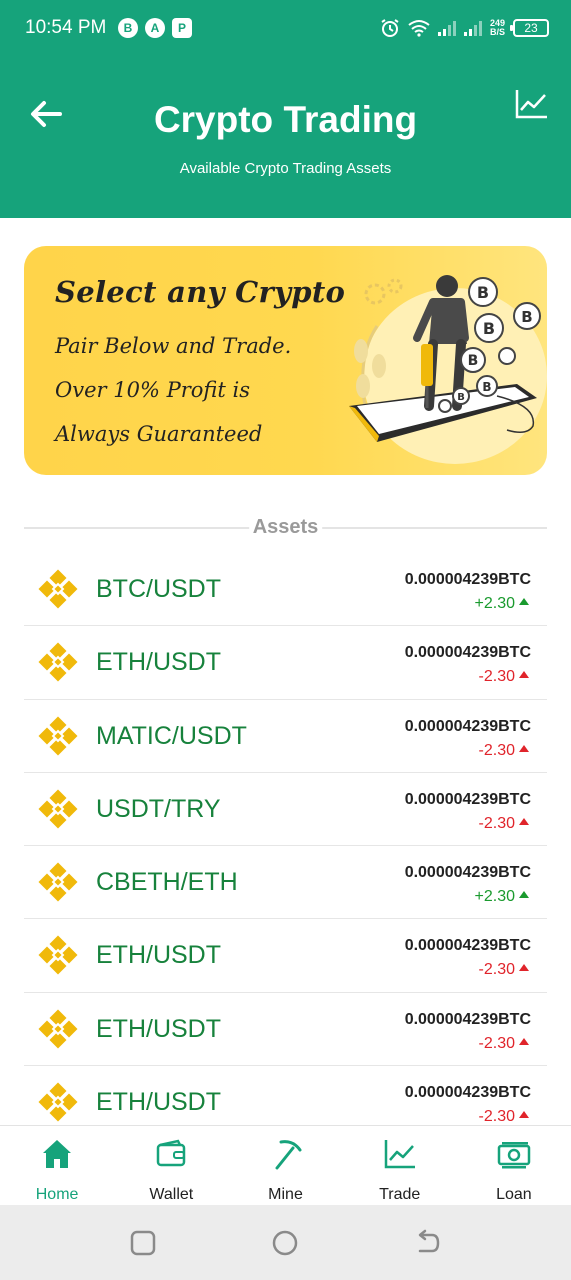 The height and width of the screenshot is (1280, 571). What do you see at coordinates (57, 1194) in the screenshot?
I see `nav-home-label: Home` at bounding box center [57, 1194].